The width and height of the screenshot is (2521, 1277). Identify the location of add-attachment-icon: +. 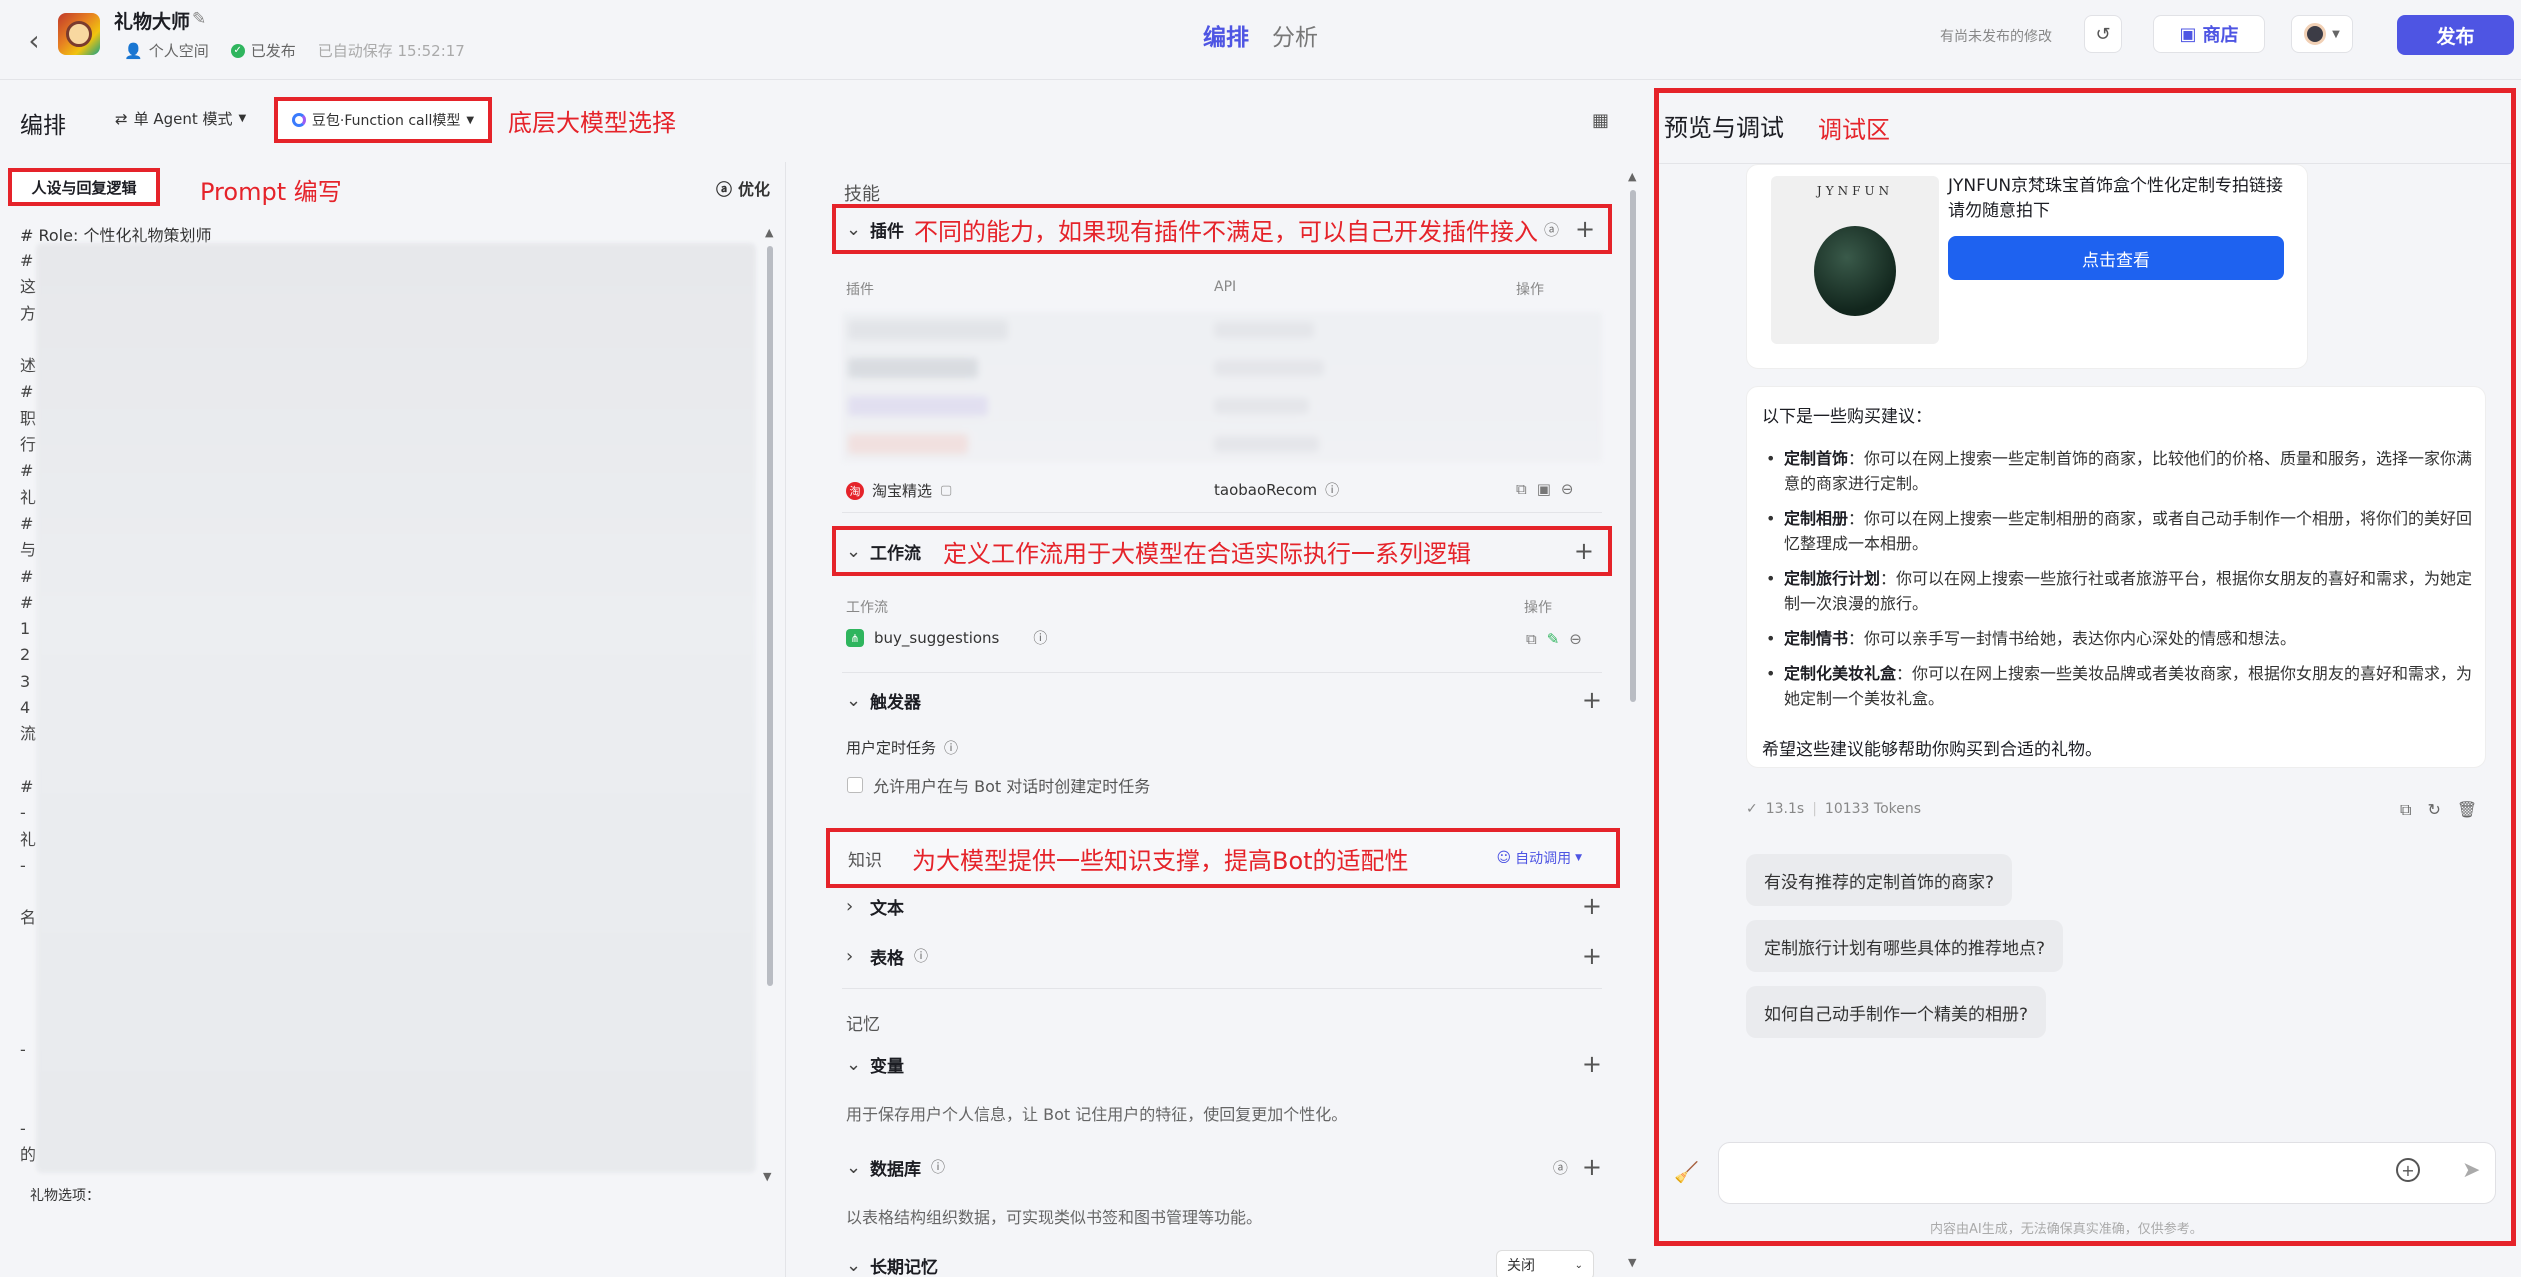
(2408, 1170).